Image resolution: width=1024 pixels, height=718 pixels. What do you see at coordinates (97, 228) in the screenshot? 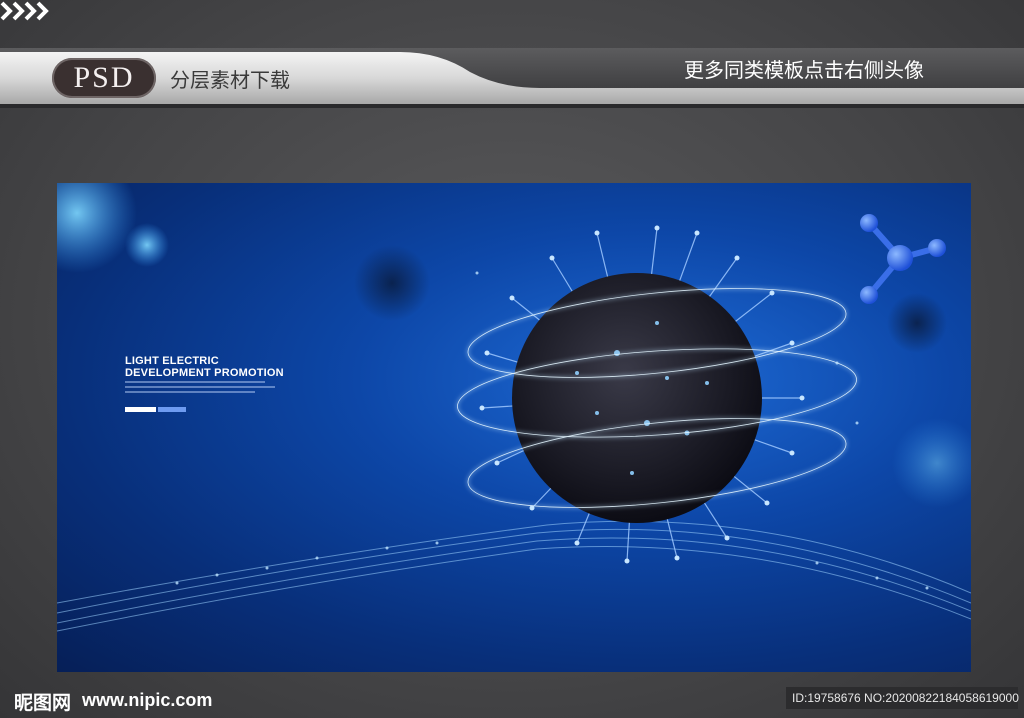
I see `blurred-molecule-left` at bounding box center [97, 228].